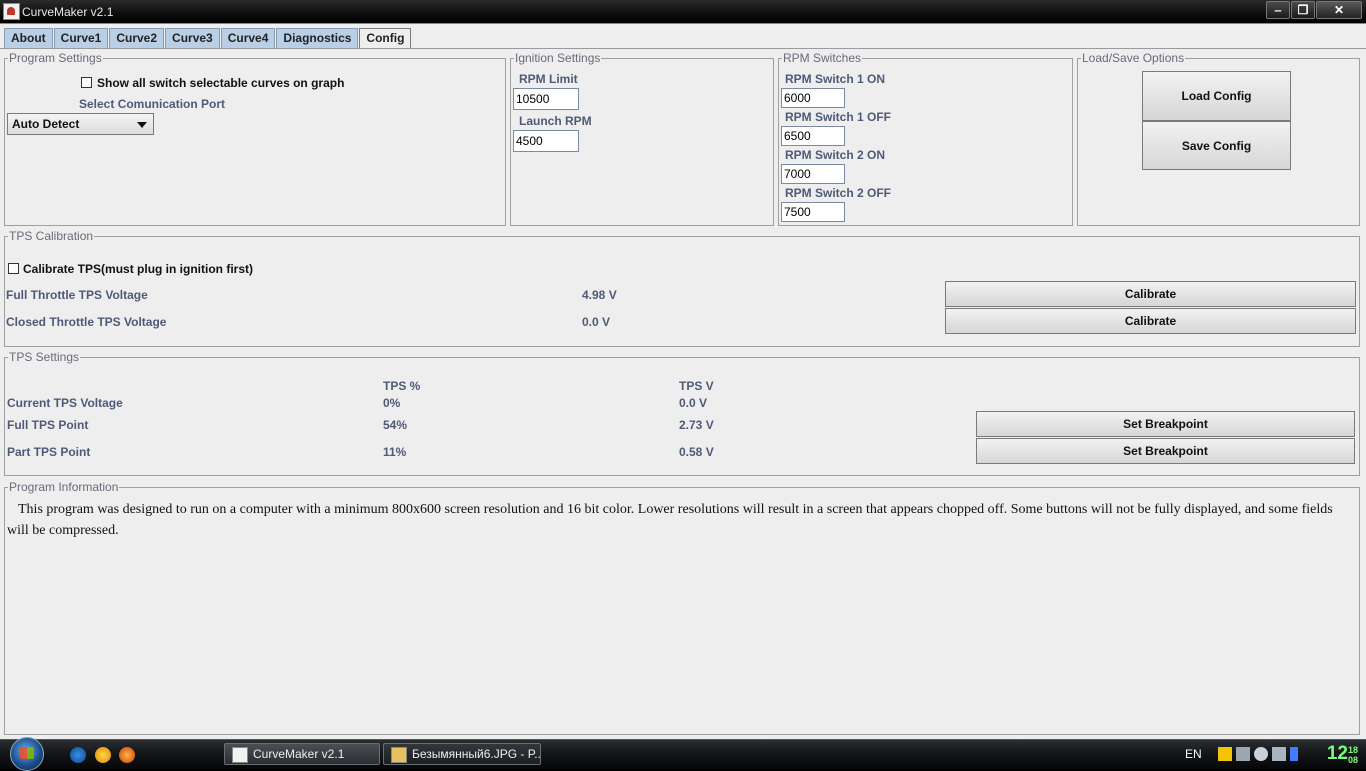 This screenshot has height=771, width=1366. What do you see at coordinates (696, 425) in the screenshot?
I see `full-tps-v: 2.73 V` at bounding box center [696, 425].